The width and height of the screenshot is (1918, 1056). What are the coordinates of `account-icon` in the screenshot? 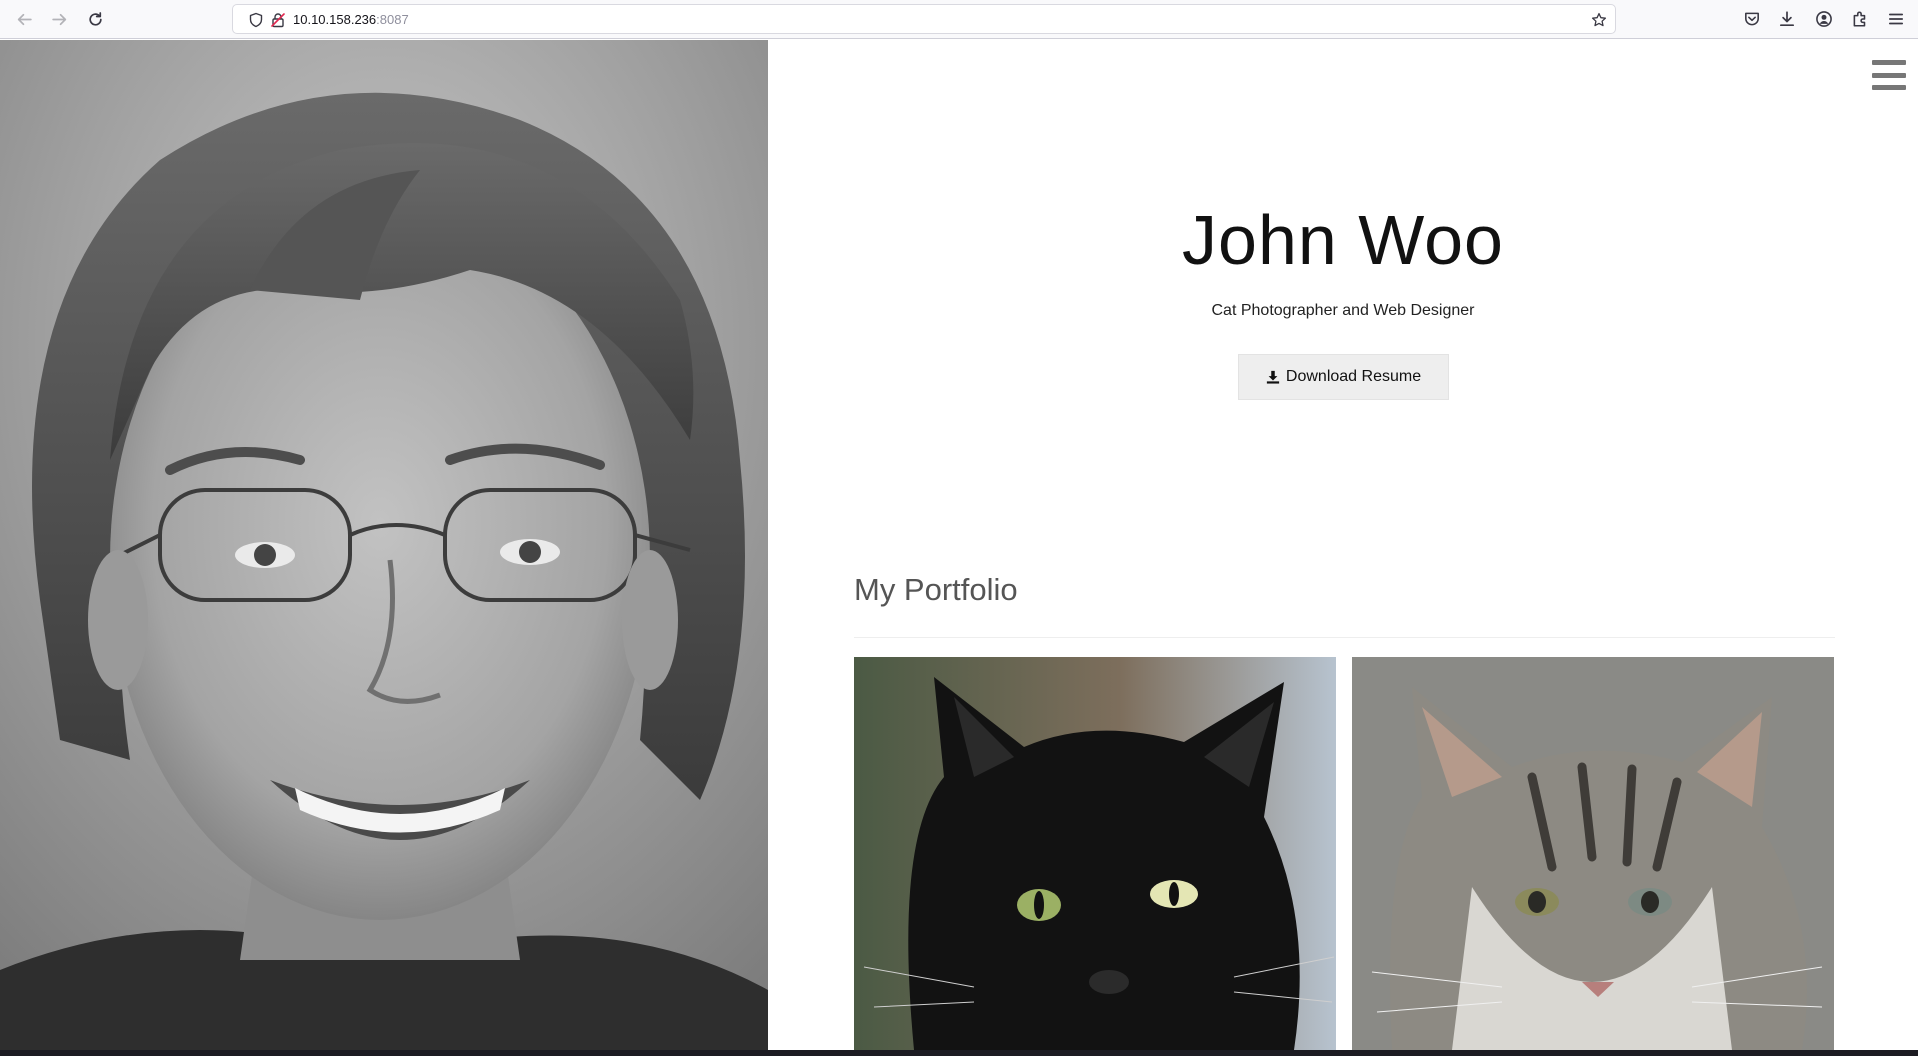 It's located at (1824, 19).